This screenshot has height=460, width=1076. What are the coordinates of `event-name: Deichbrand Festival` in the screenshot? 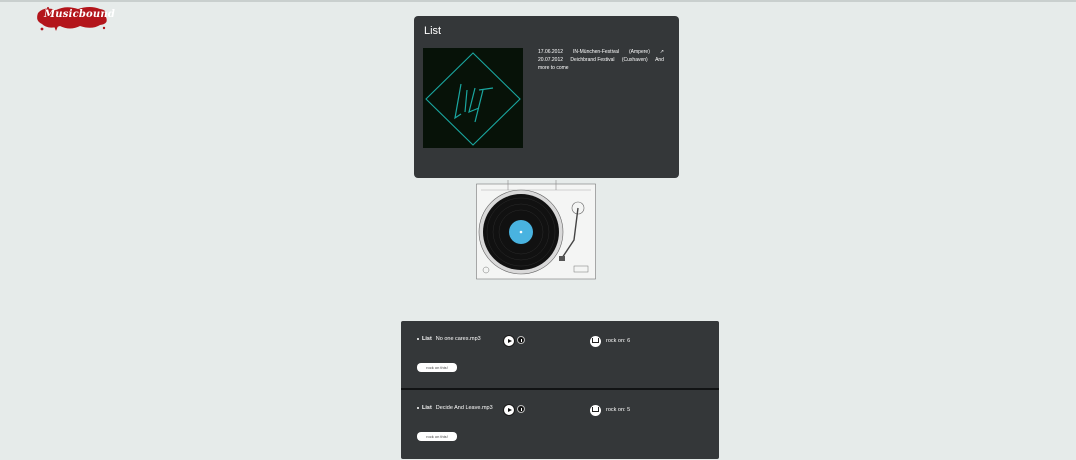 It's located at (592, 60).